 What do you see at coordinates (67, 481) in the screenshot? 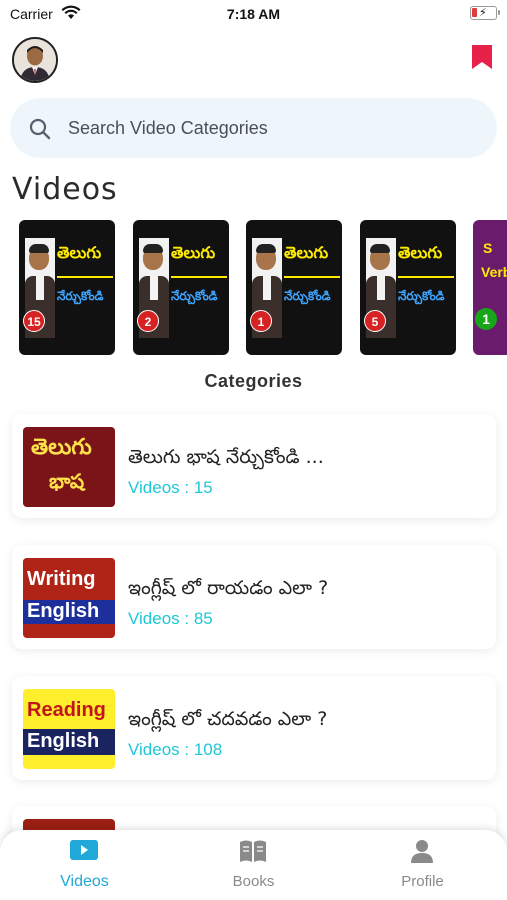
I see `thumbnail-text-line2: భాష` at bounding box center [67, 481].